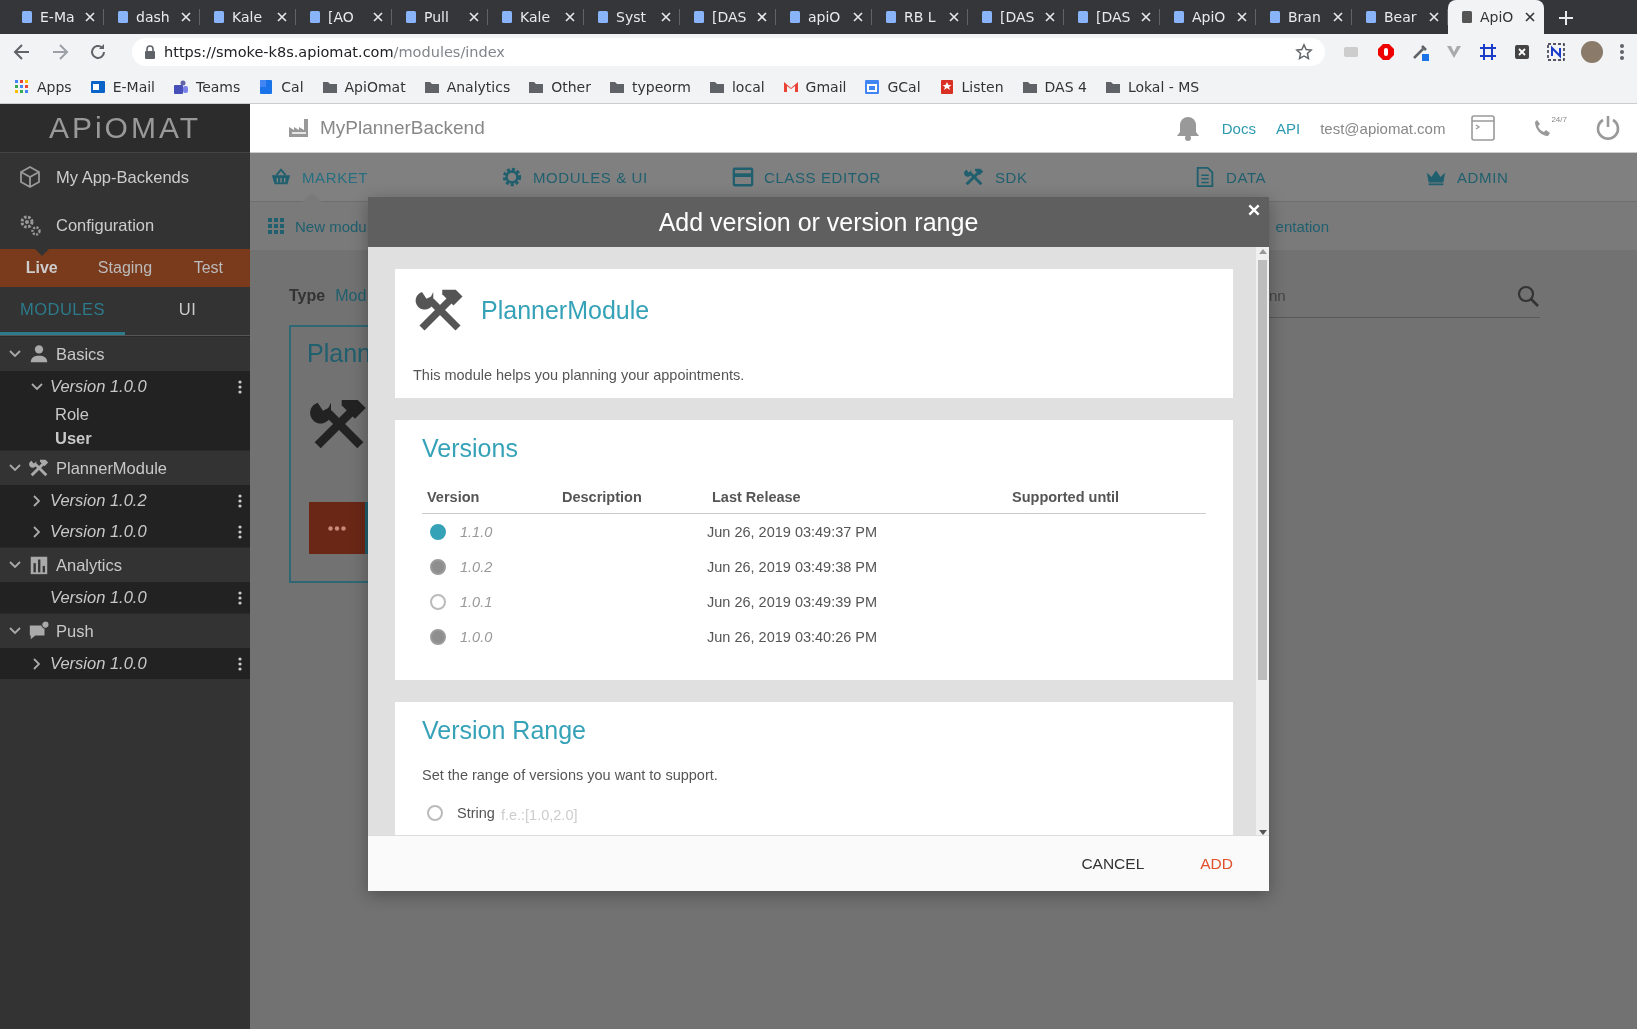 Image resolution: width=1637 pixels, height=1029 pixels. Describe the element at coordinates (504, 730) in the screenshot. I see `section-title: Version Range` at that location.